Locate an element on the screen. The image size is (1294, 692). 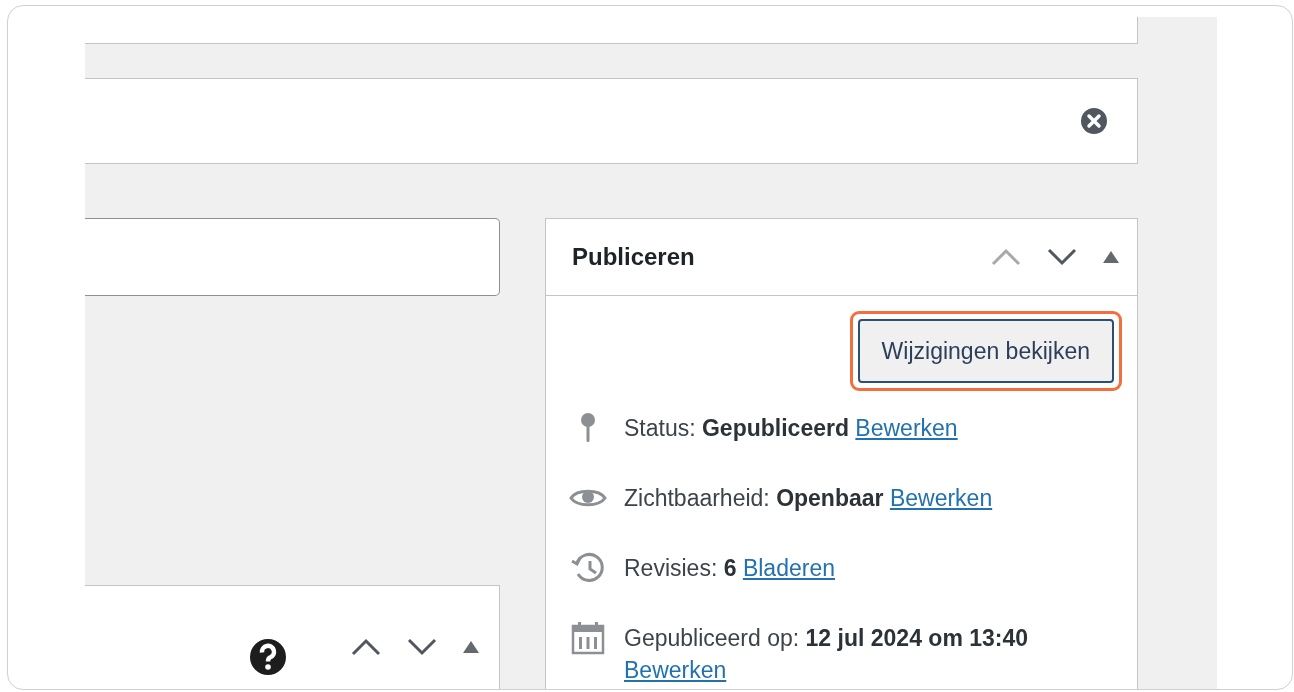
preview-changes-button: Wijzigingen bekijken is located at coordinates (985, 351).